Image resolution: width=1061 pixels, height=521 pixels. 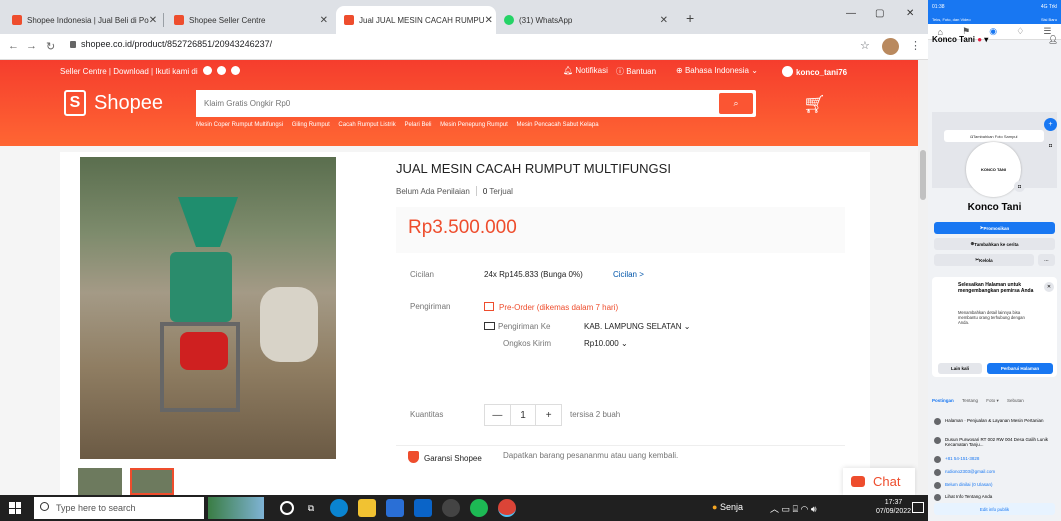 I want to click on suggestion-link: Cacah Rumput Listrik, so click(x=366, y=125).